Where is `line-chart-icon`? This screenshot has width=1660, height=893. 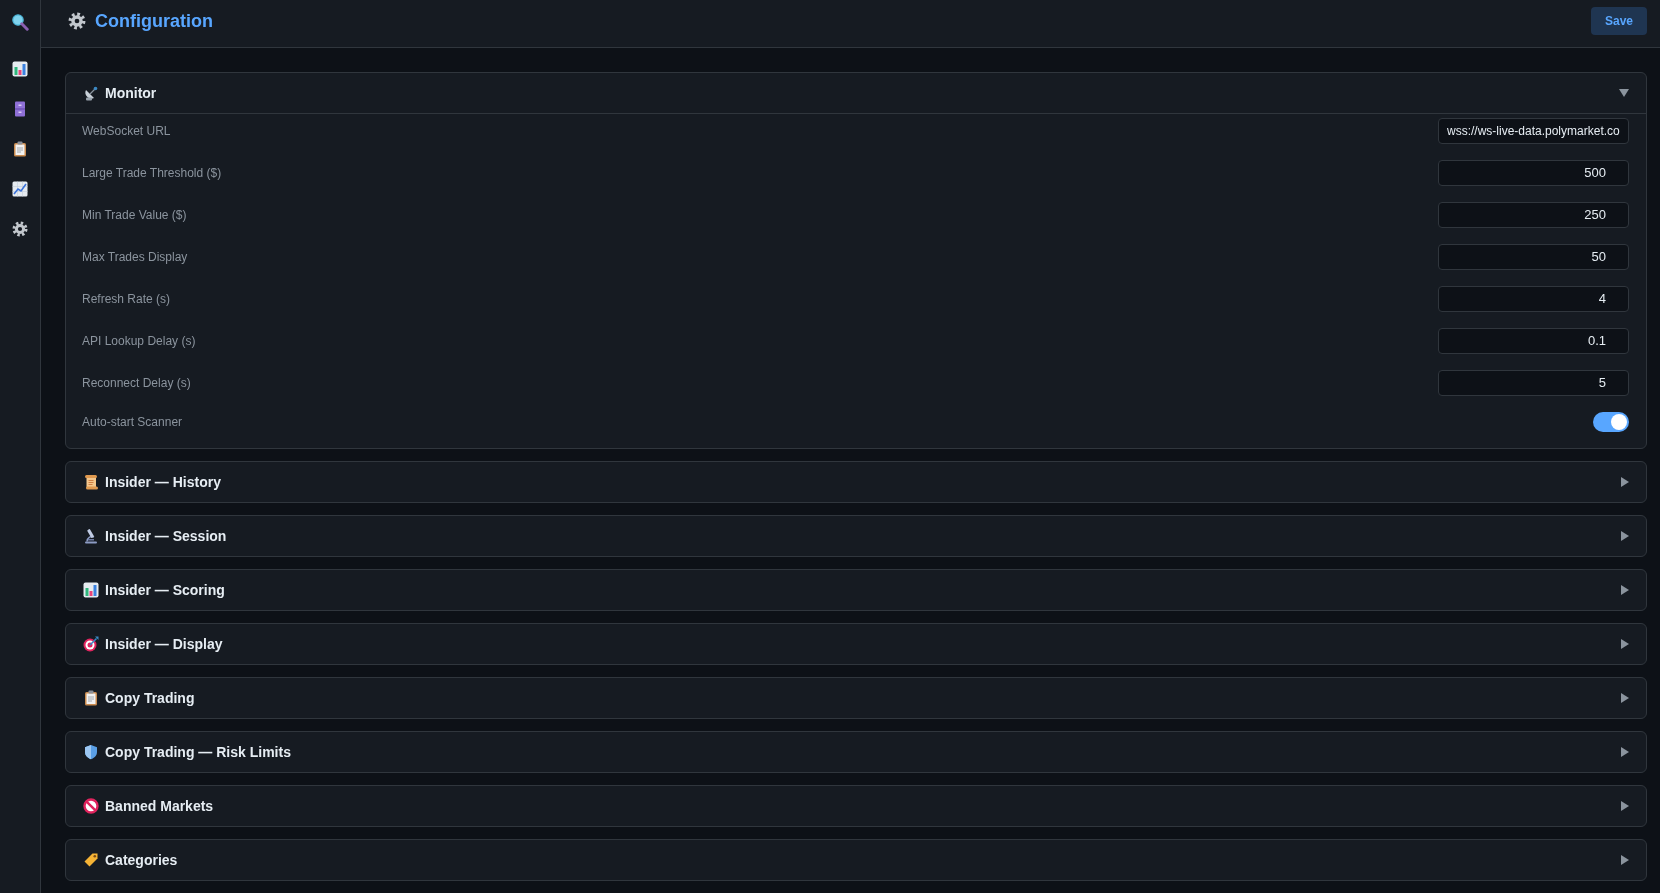
line-chart-icon is located at coordinates (20, 189).